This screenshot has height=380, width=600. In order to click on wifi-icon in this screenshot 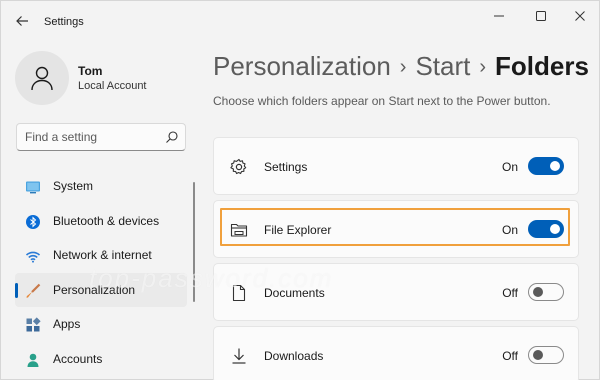, I will do `click(33, 257)`.